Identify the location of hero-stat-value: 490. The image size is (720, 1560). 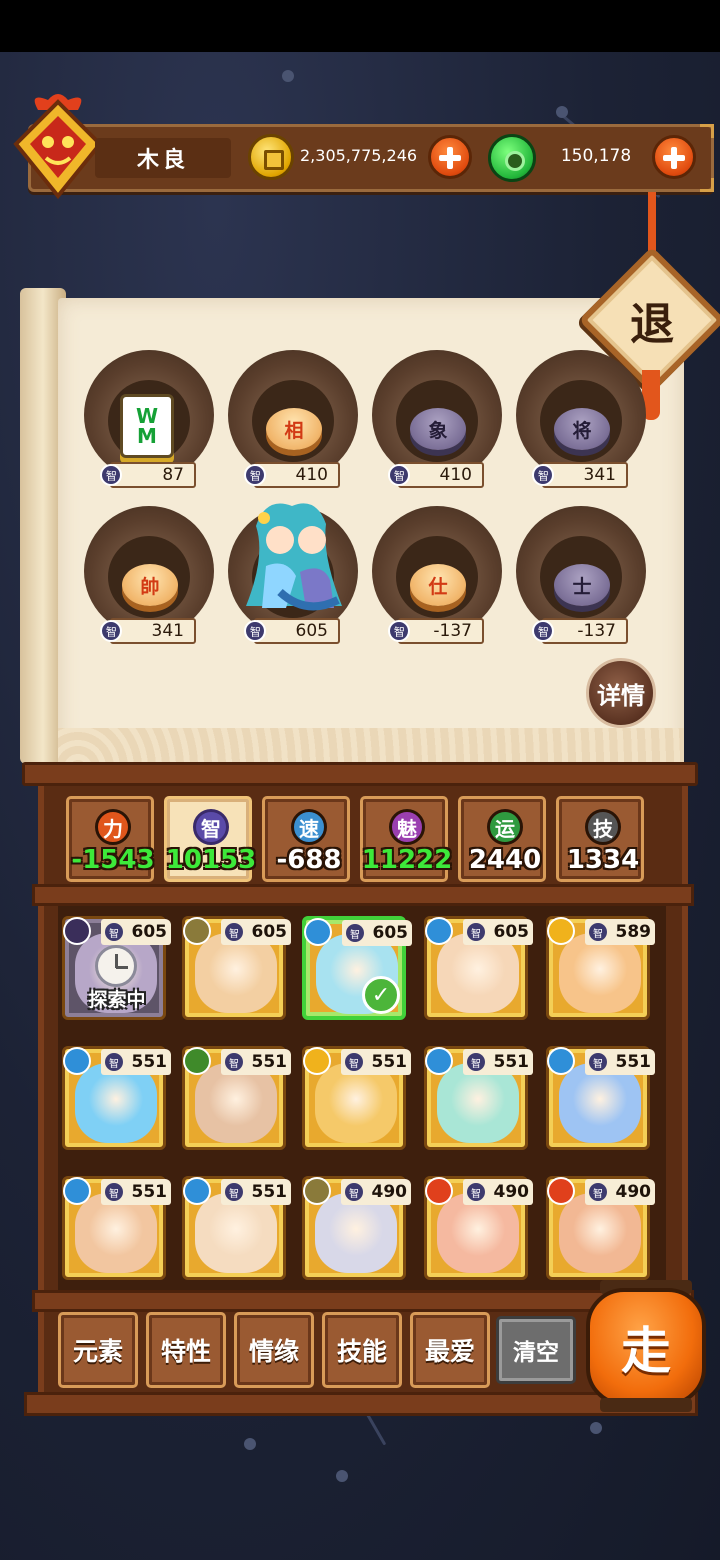
(389, 1192).